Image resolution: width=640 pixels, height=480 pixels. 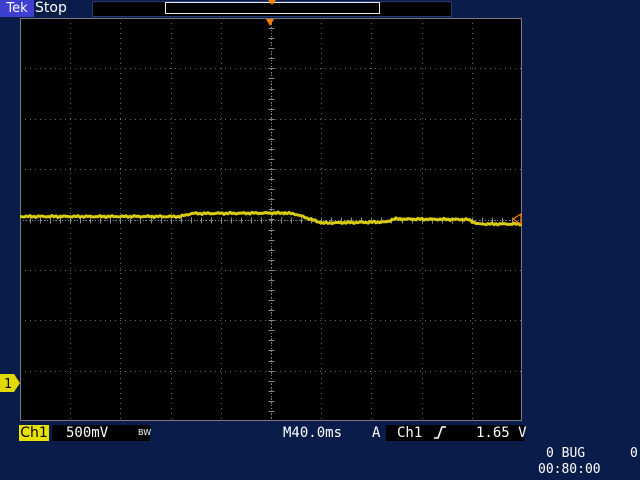 What do you see at coordinates (145, 432) in the screenshot?
I see `bandwidth-limit-badge: BW` at bounding box center [145, 432].